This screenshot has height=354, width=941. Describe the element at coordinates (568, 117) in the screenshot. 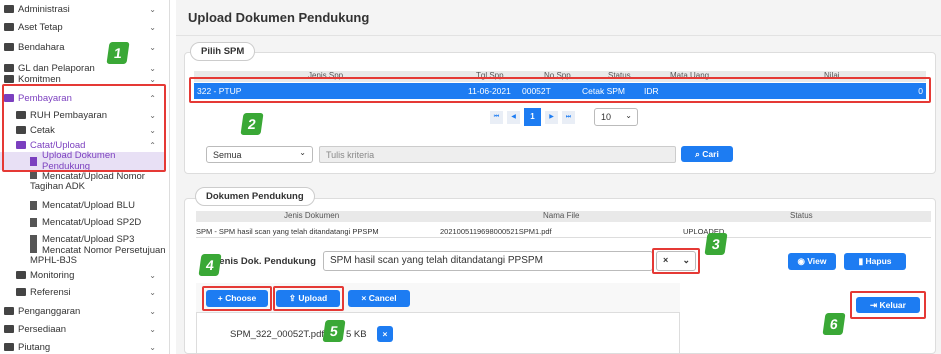

I see `last-page-button: ⏭` at that location.